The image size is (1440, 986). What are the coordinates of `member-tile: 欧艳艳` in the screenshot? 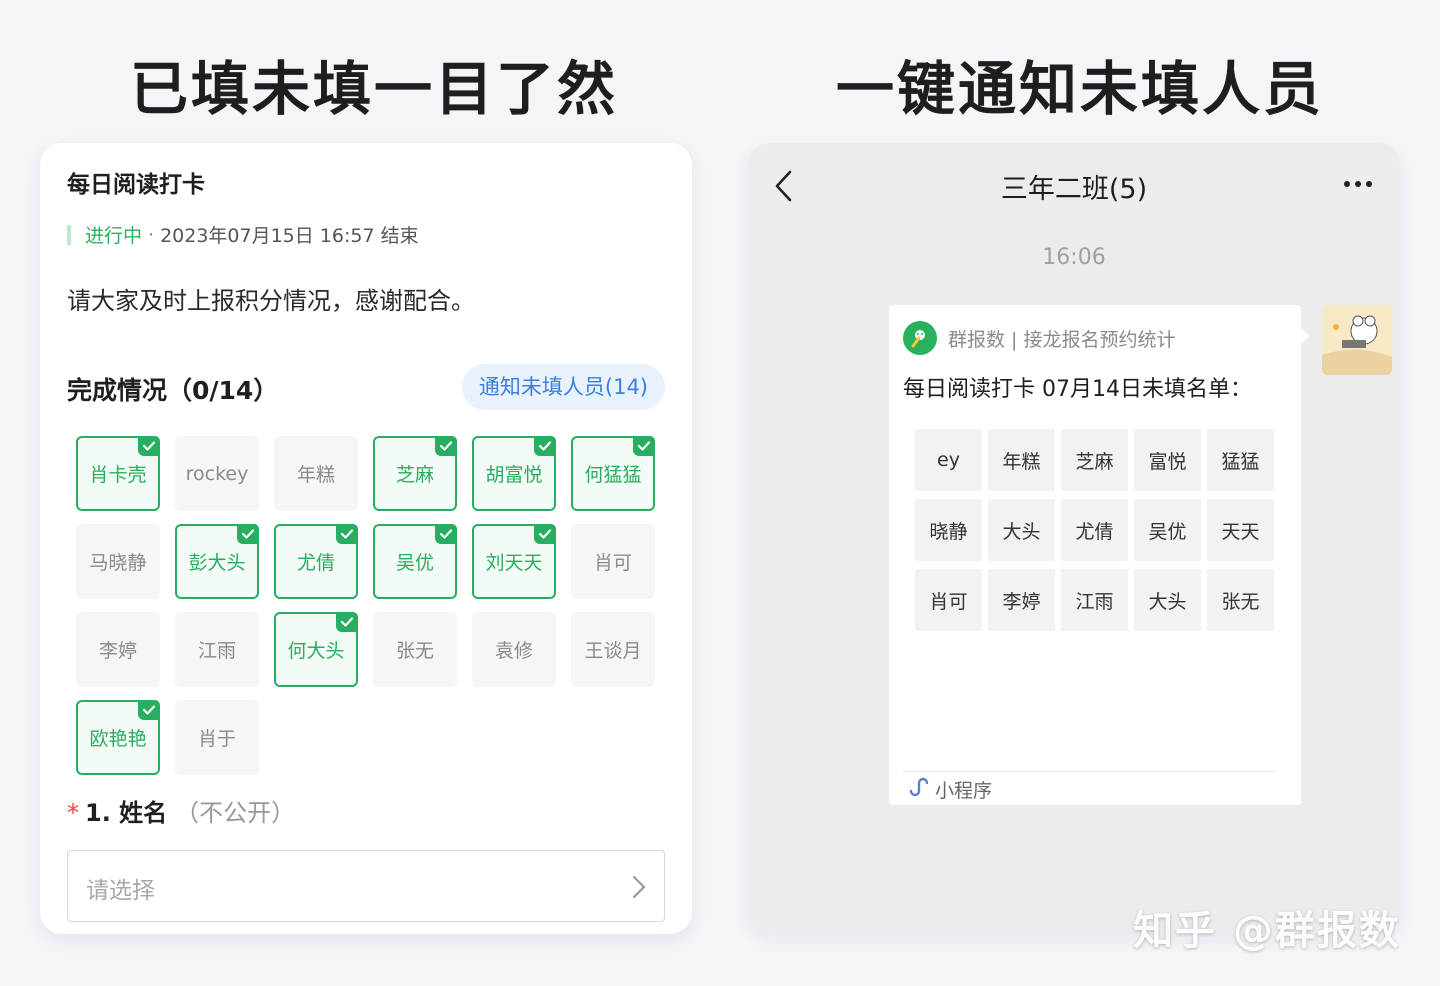 It's located at (118, 737).